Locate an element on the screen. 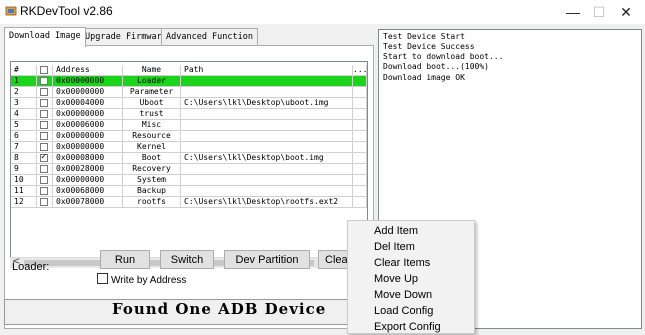  table-row: 9 0x00028000 Recovery is located at coordinates (189, 169).